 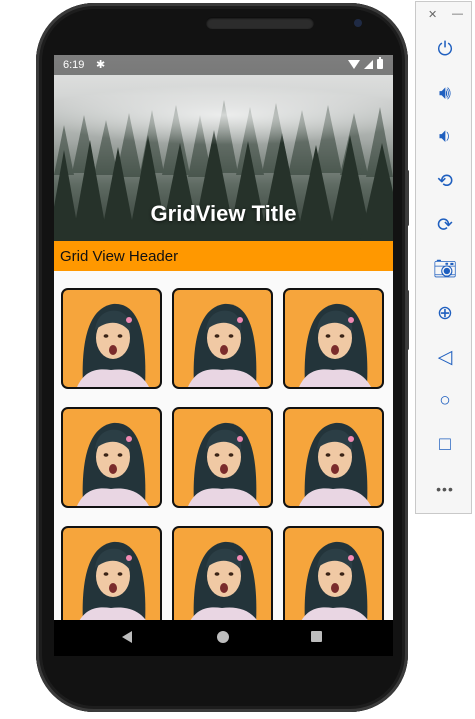 I want to click on rotate-left-icon: ⟲, so click(x=445, y=181).